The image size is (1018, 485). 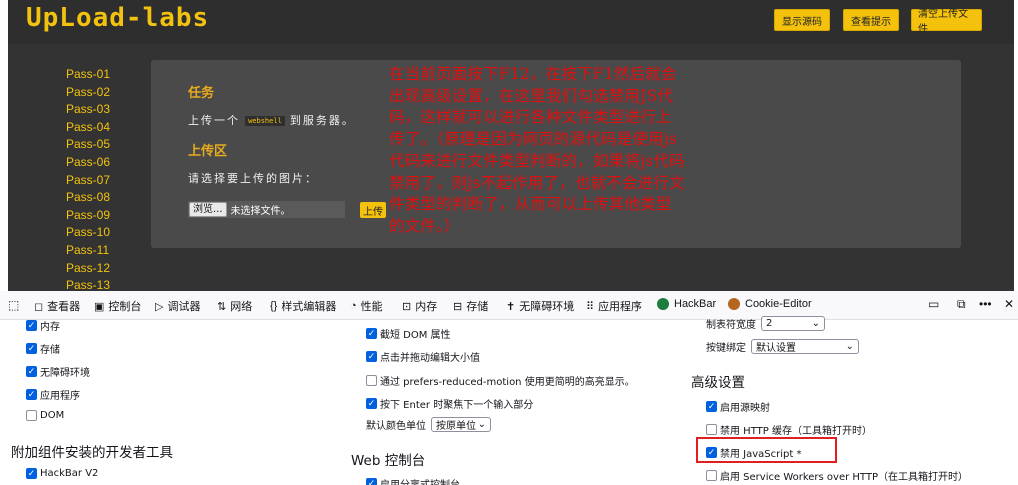 What do you see at coordinates (844, 477) in the screenshot?
I see `setting-label: 启用 Service Workers over HTTP（在工具箱打开时）` at bounding box center [844, 477].